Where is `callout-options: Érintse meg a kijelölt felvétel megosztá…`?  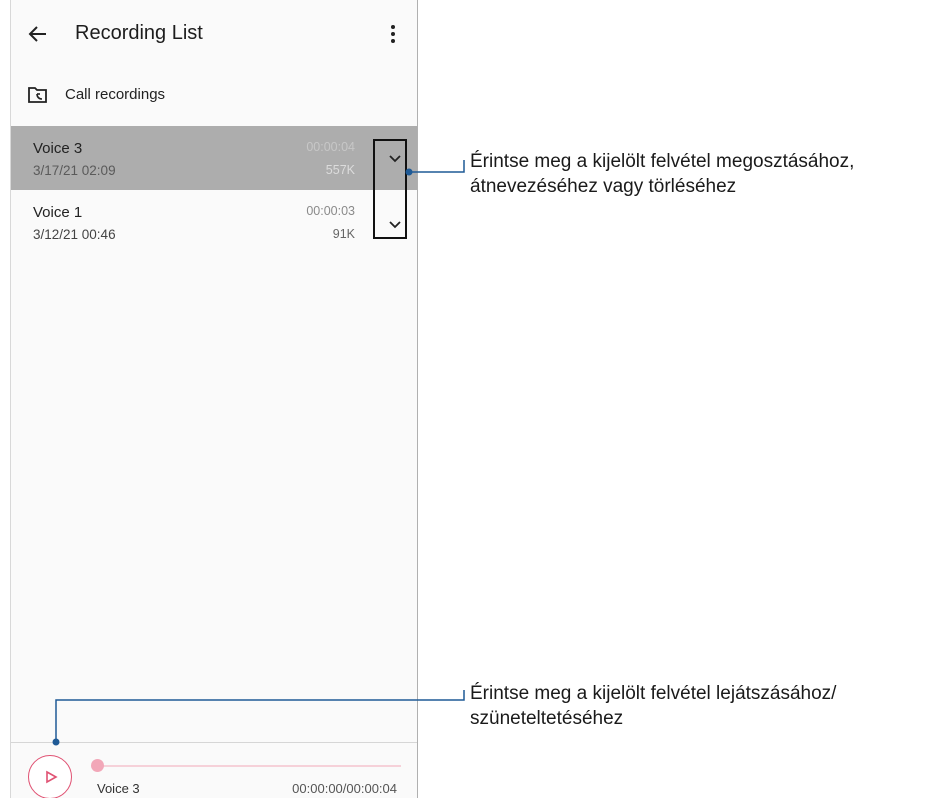
callout-options: Érintse meg a kijelölt felvétel megosztá… is located at coordinates (662, 174).